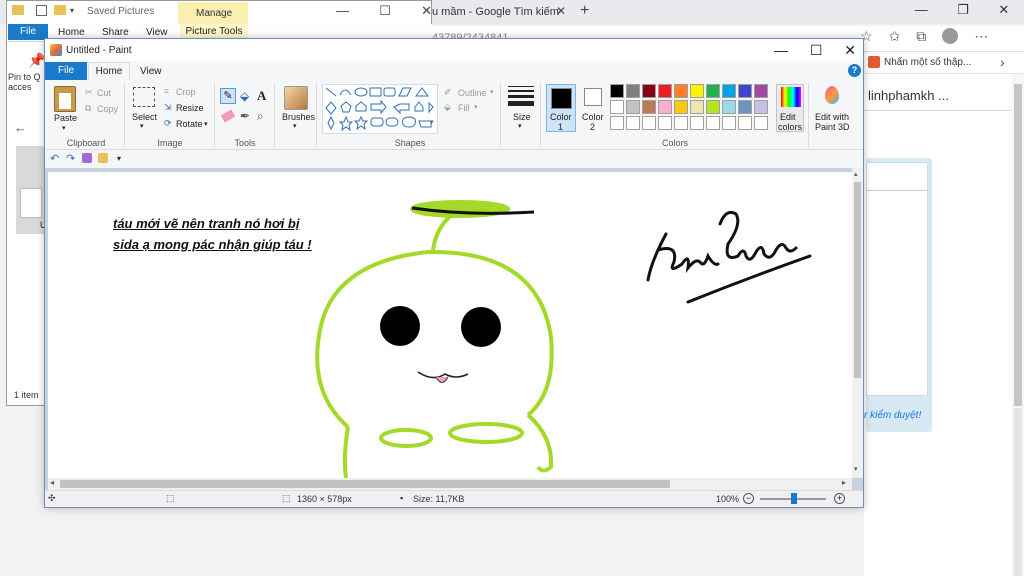 The height and width of the screenshot is (576, 1024). I want to click on cut-button: Cut, so click(104, 93).